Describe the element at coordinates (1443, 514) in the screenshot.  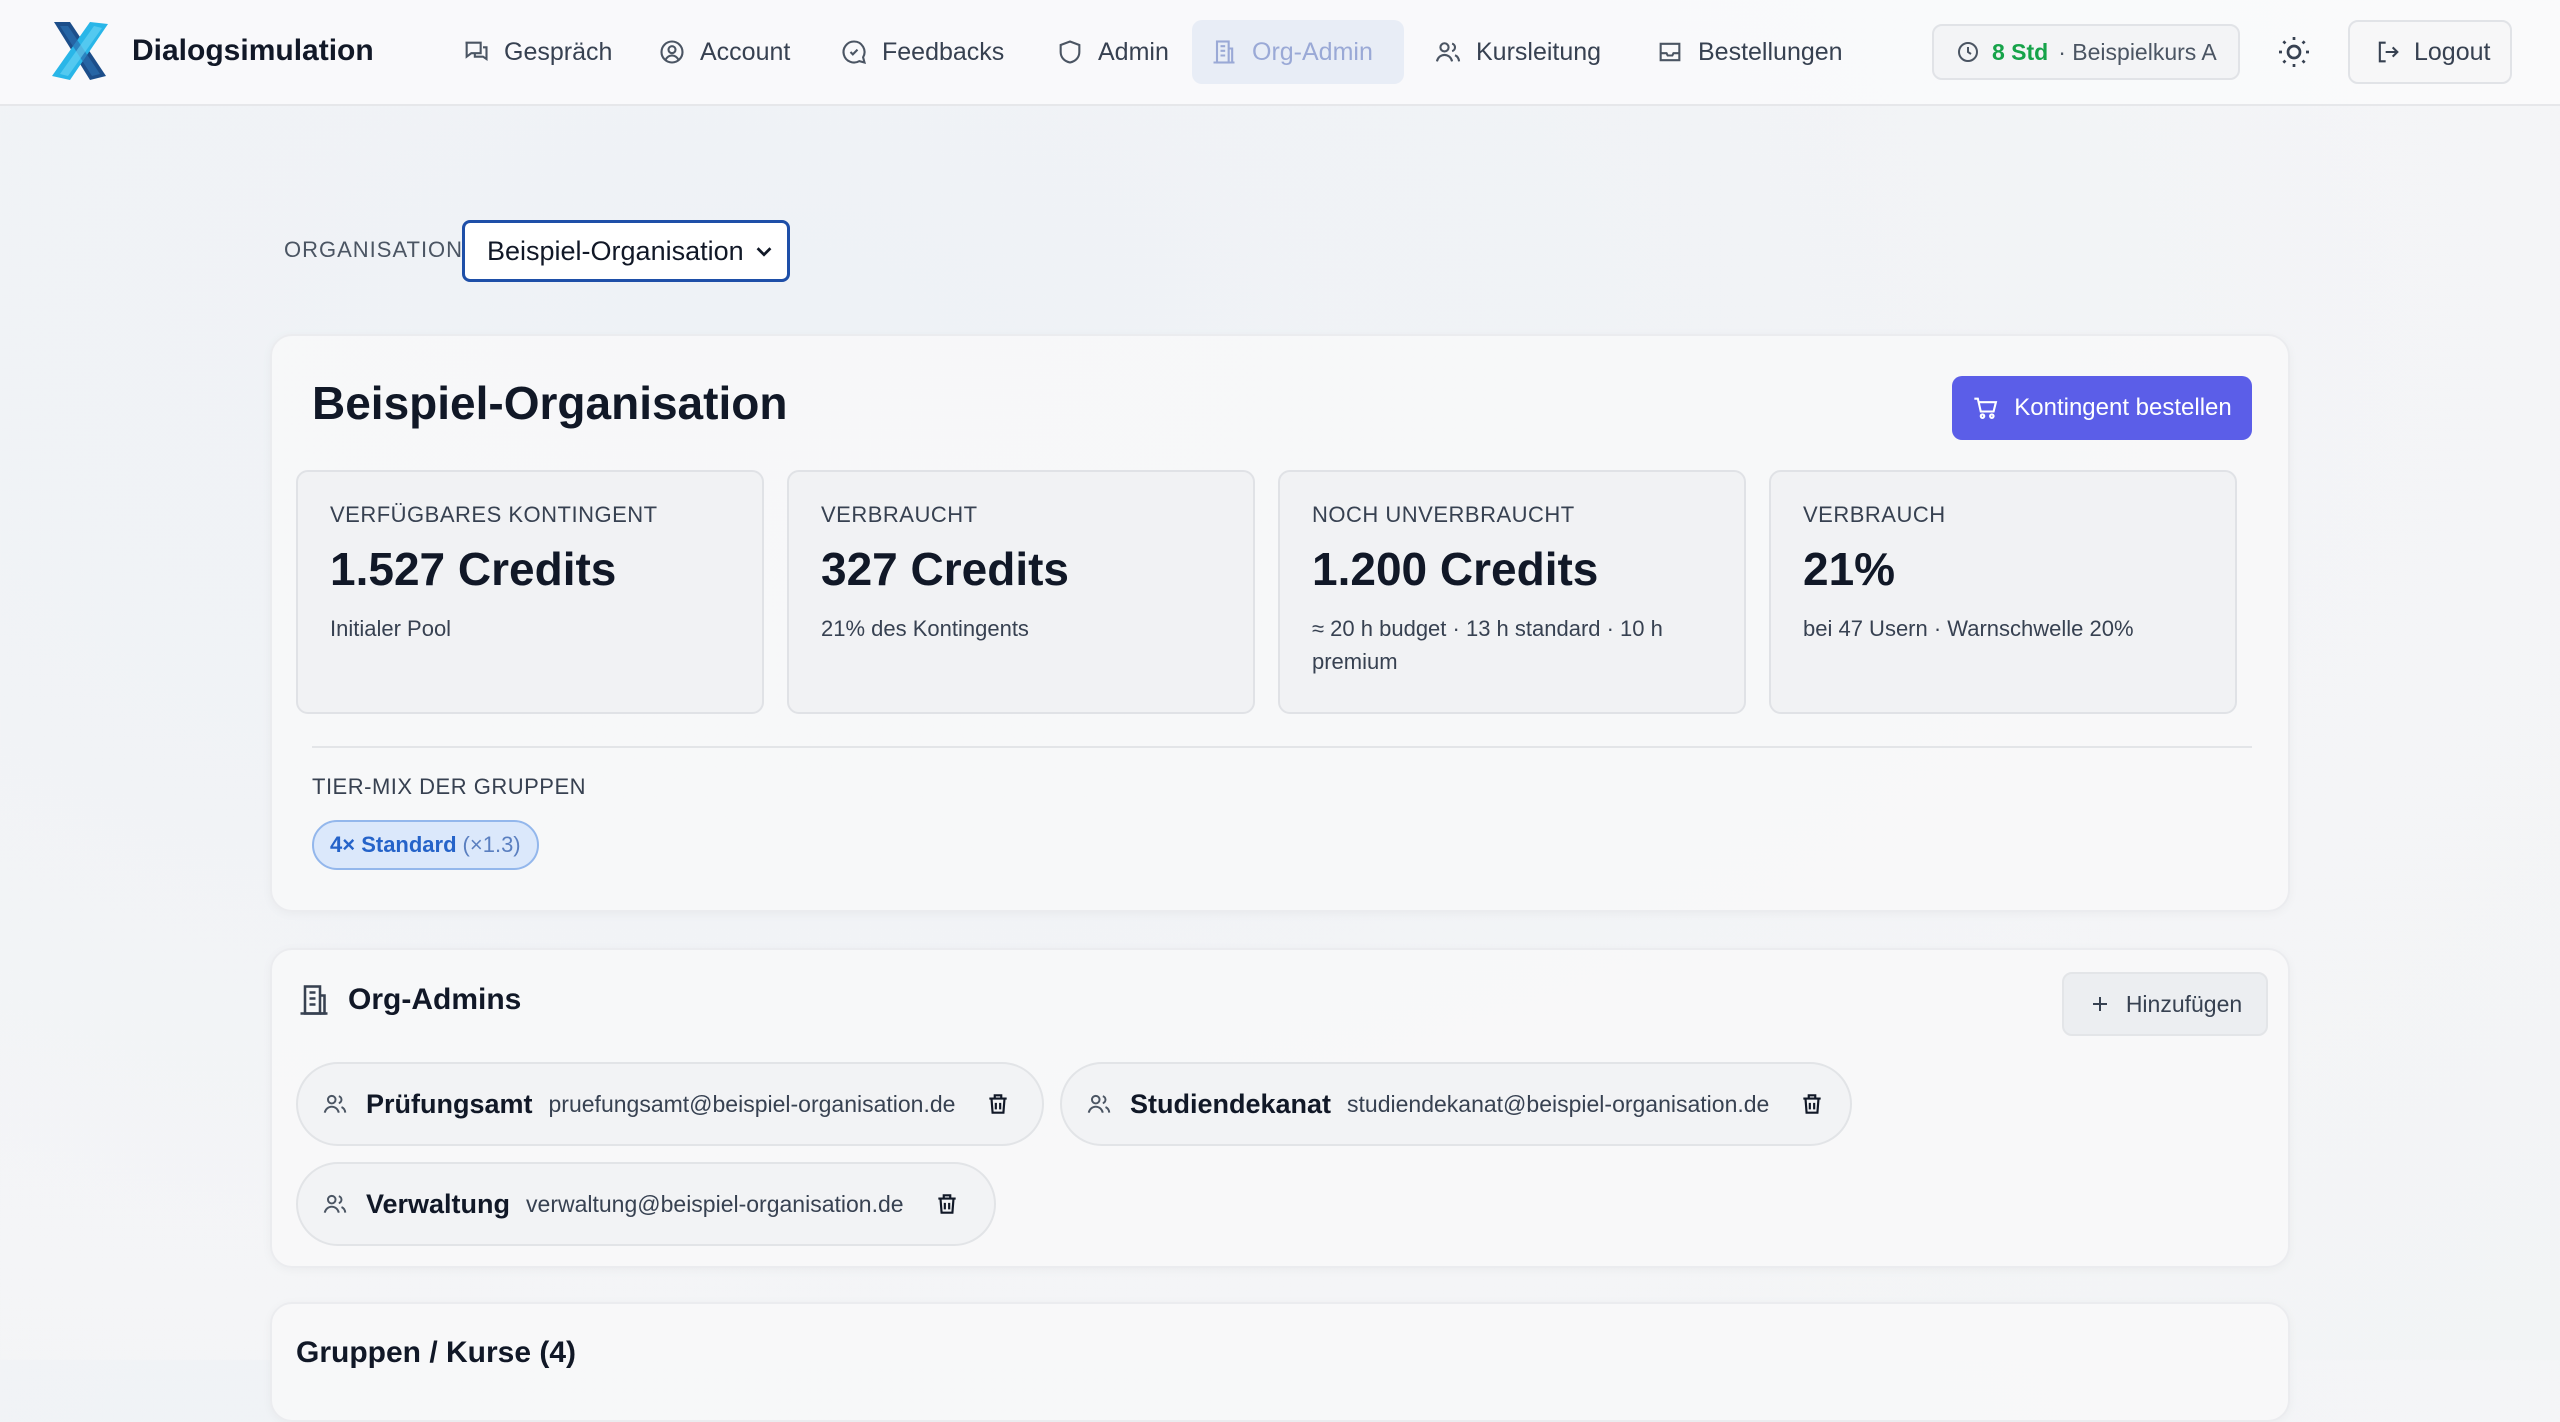
I see `stat-label: NOCH UNVERBRAUCHT` at that location.